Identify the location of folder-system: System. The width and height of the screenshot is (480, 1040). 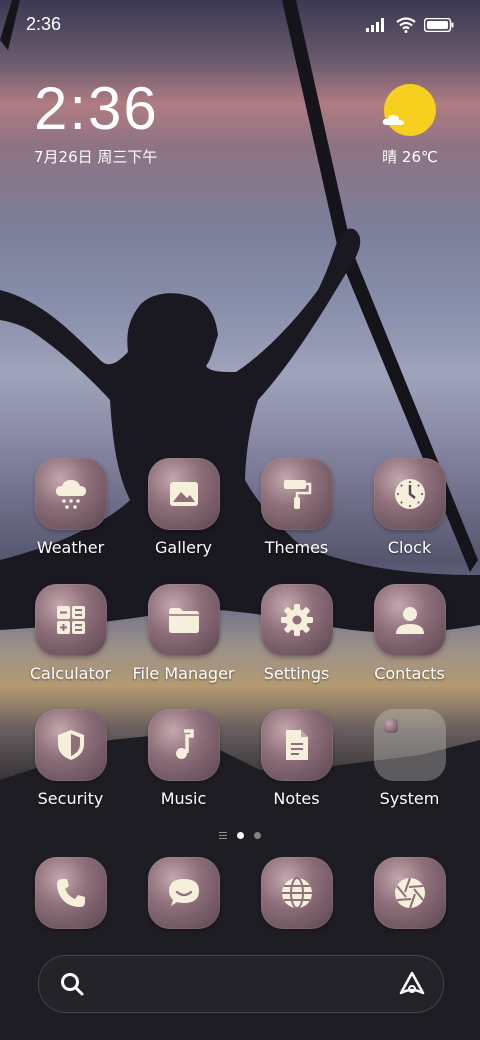
(409, 758).